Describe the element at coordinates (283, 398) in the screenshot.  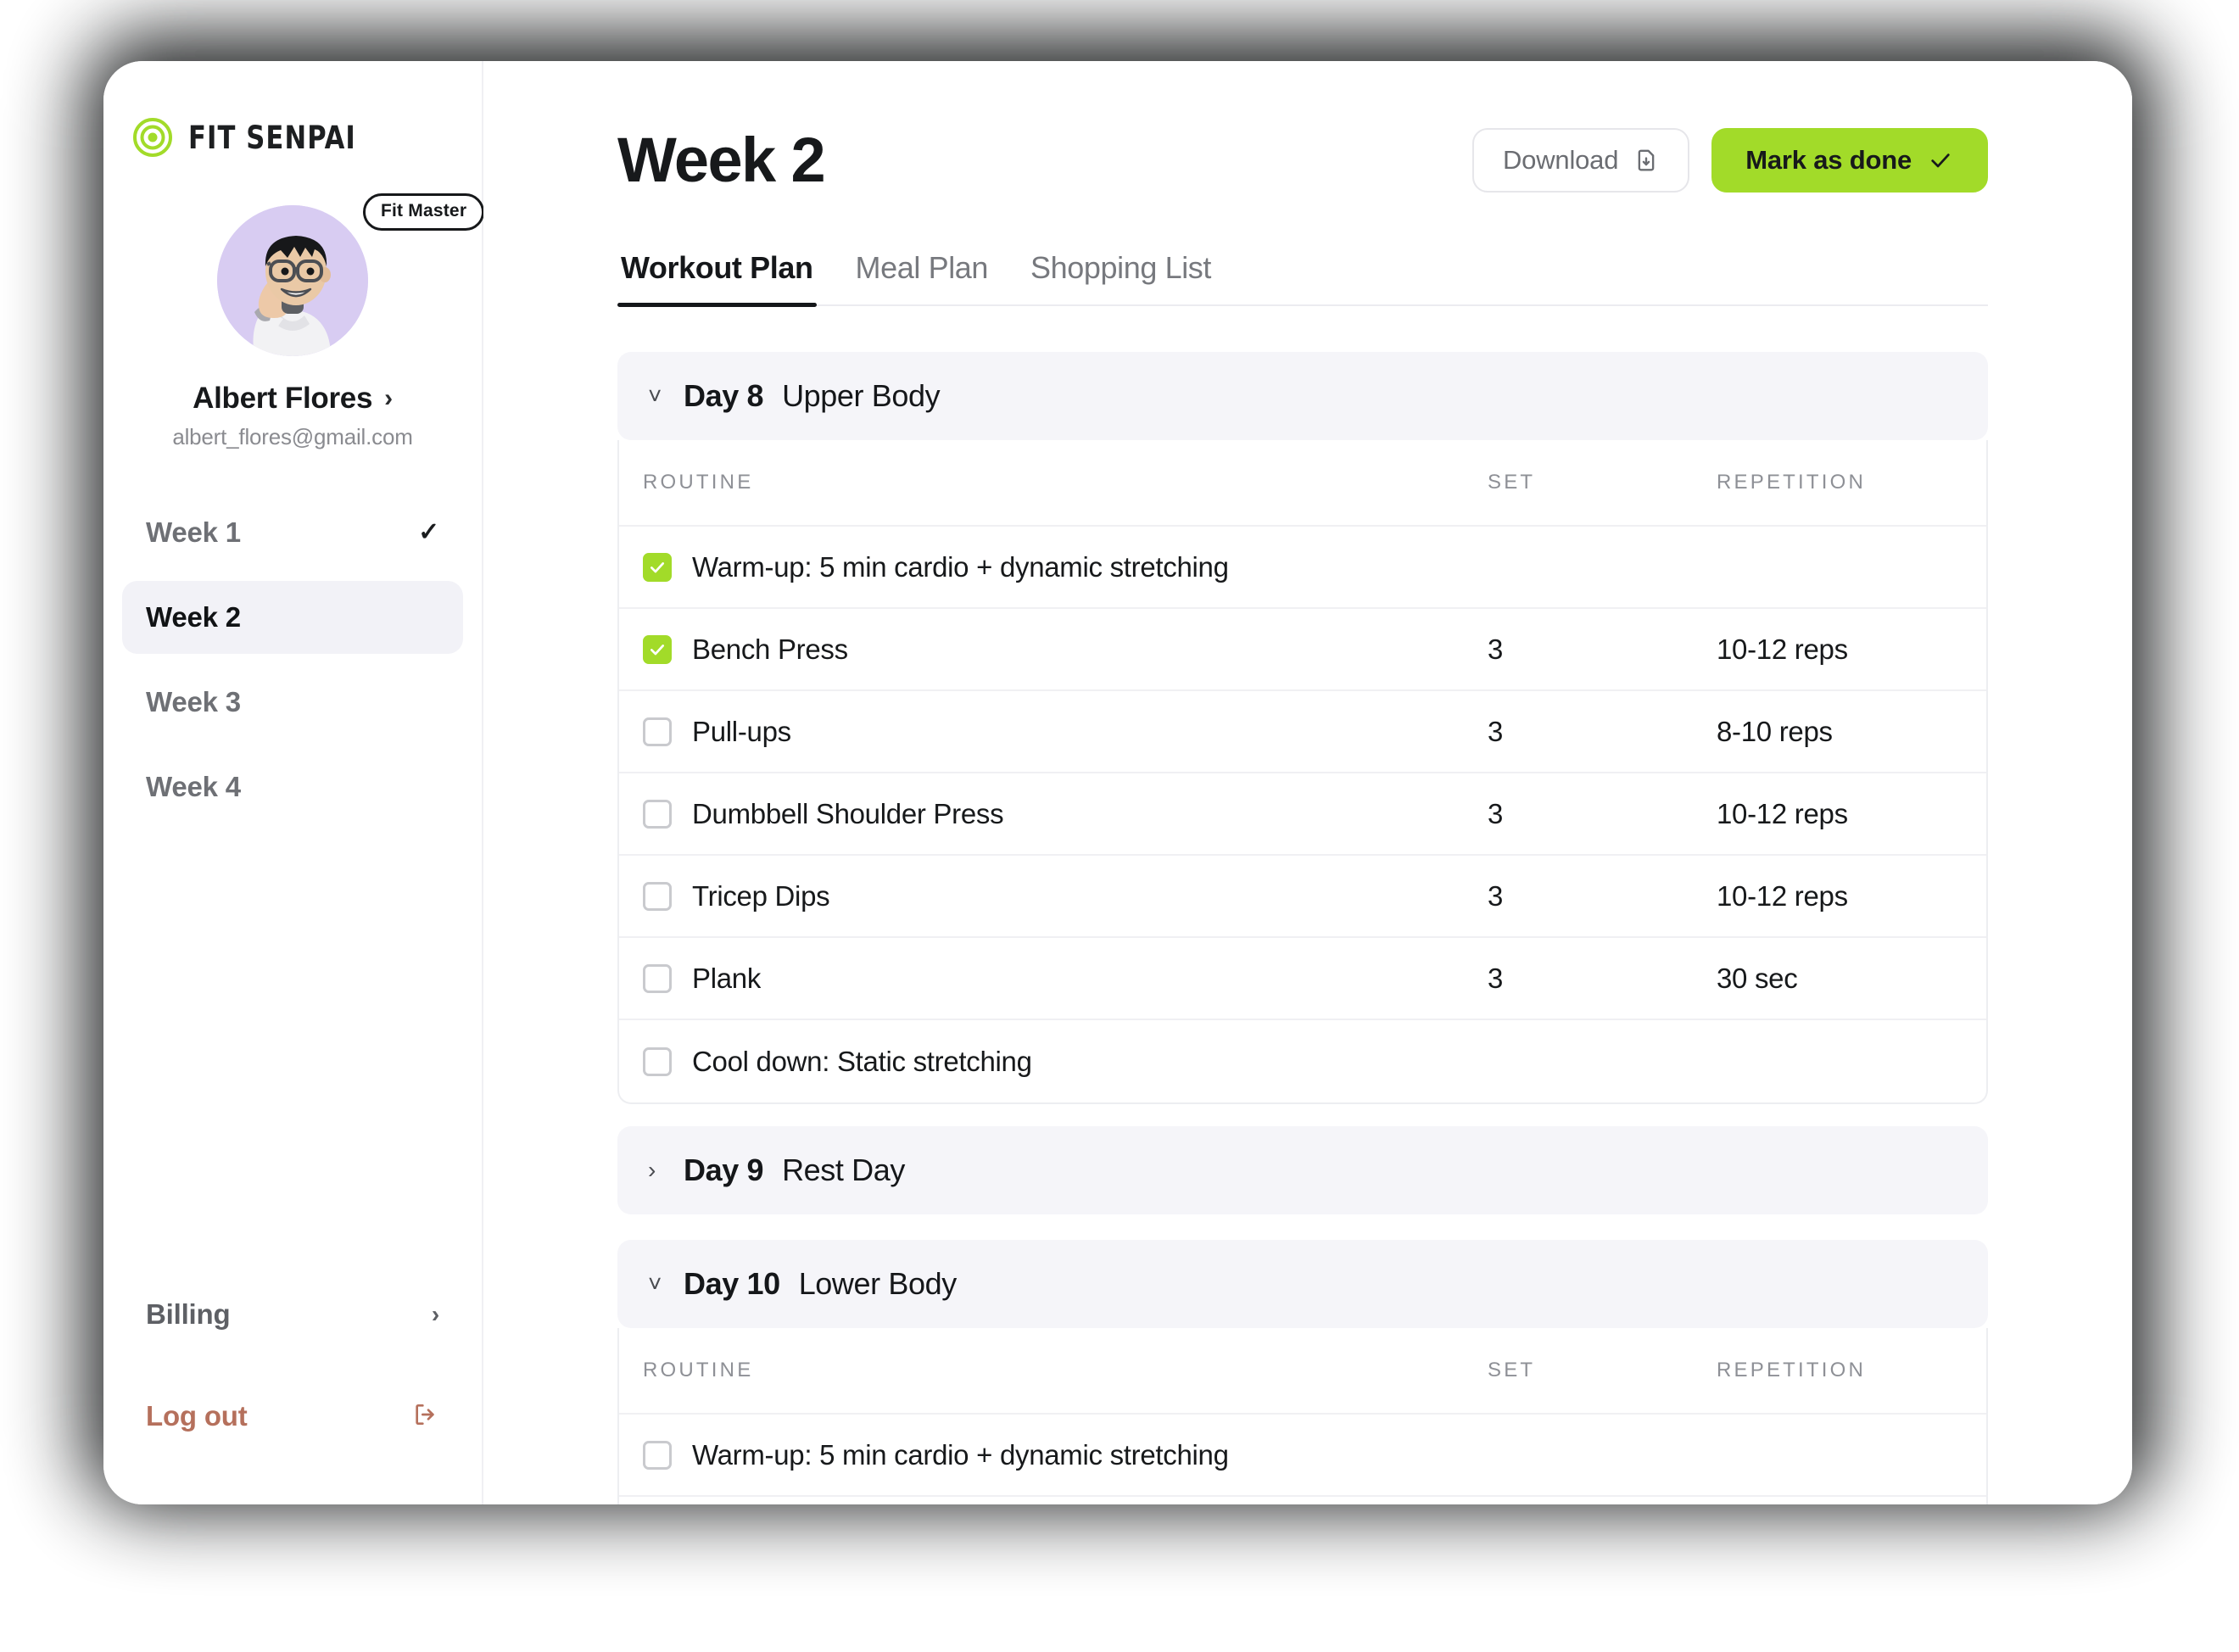
I see `profile-name-text: Albert Flores` at that location.